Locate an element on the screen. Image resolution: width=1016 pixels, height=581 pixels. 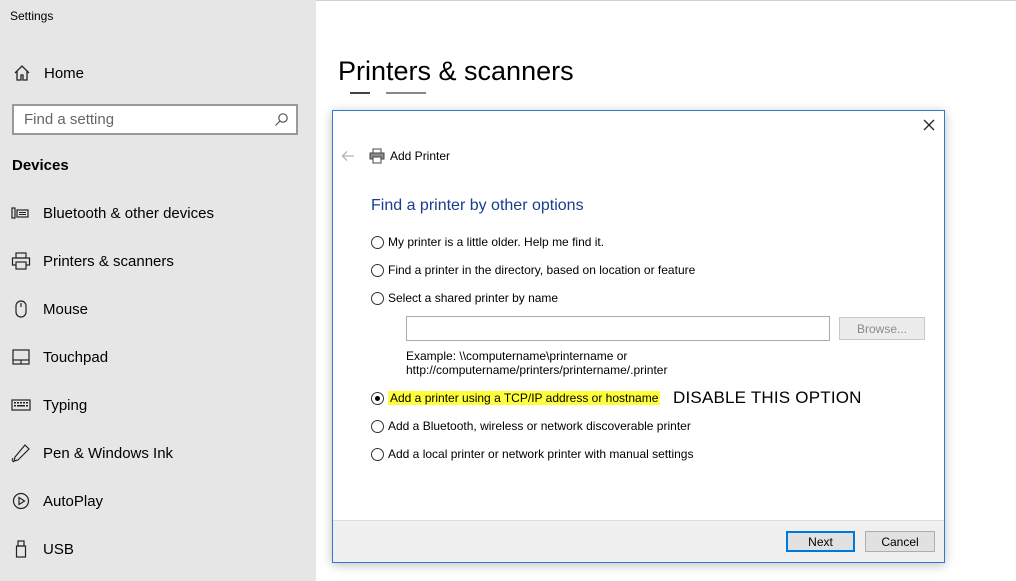
sidebar-item-printers: Printers & scanners is located at coordinates (92, 261).